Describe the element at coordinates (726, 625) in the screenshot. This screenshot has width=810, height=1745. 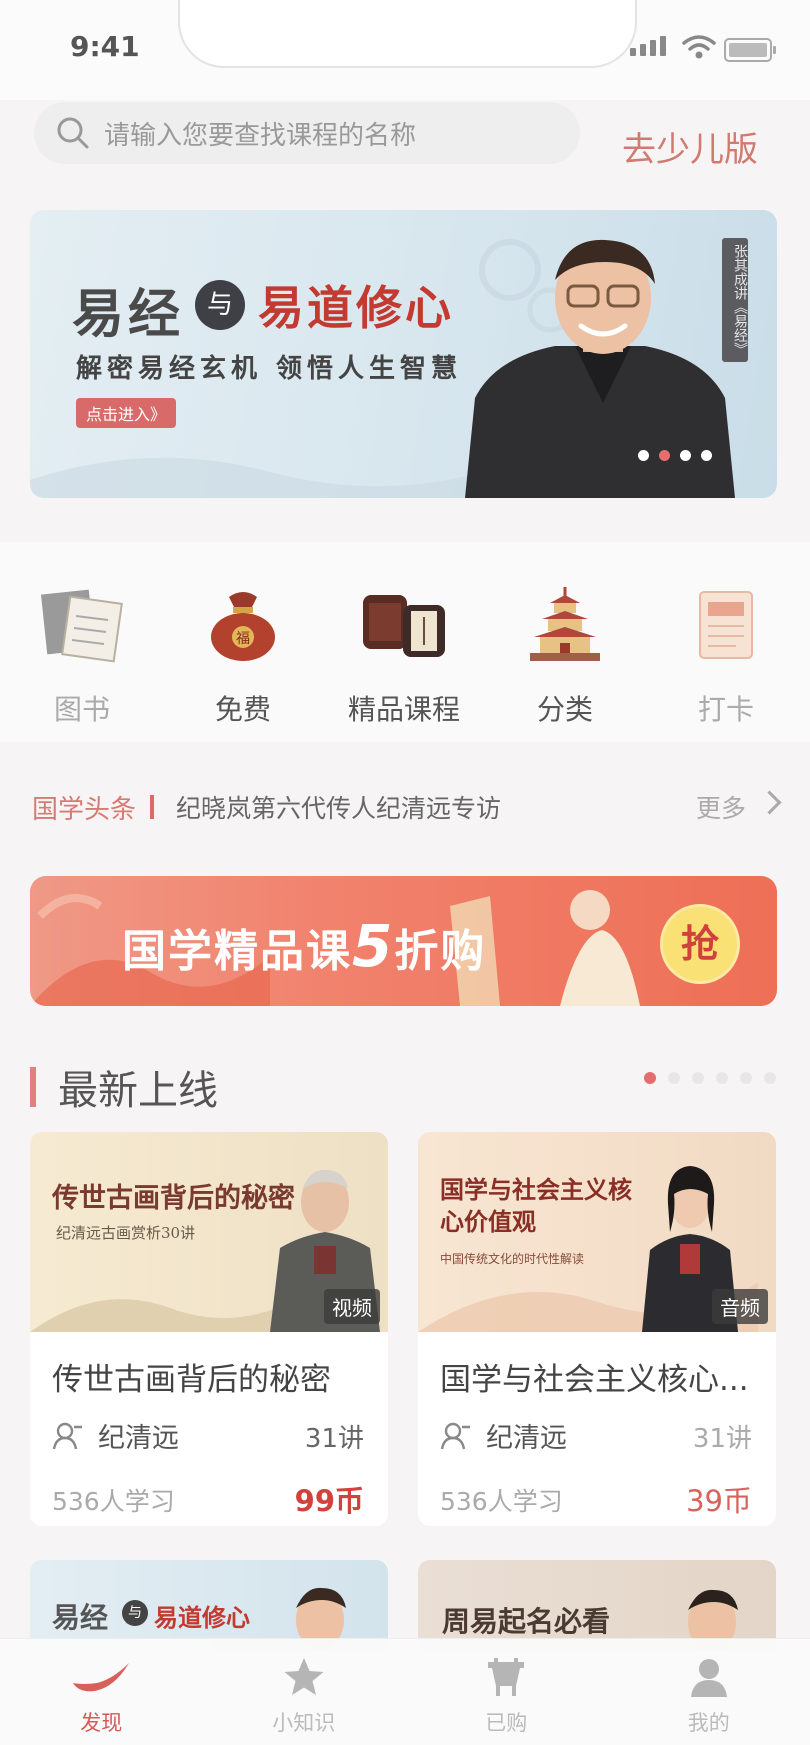
I see `checkin-card-icon` at that location.